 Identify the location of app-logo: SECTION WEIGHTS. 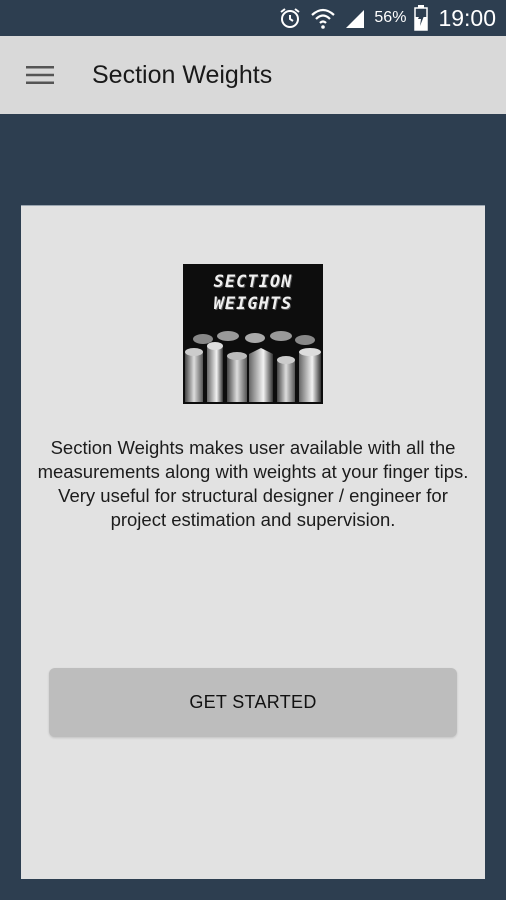
(253, 334).